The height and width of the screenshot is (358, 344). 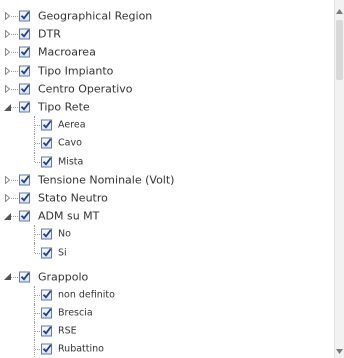 I want to click on tree-node-label: Rubattino, so click(x=81, y=349).